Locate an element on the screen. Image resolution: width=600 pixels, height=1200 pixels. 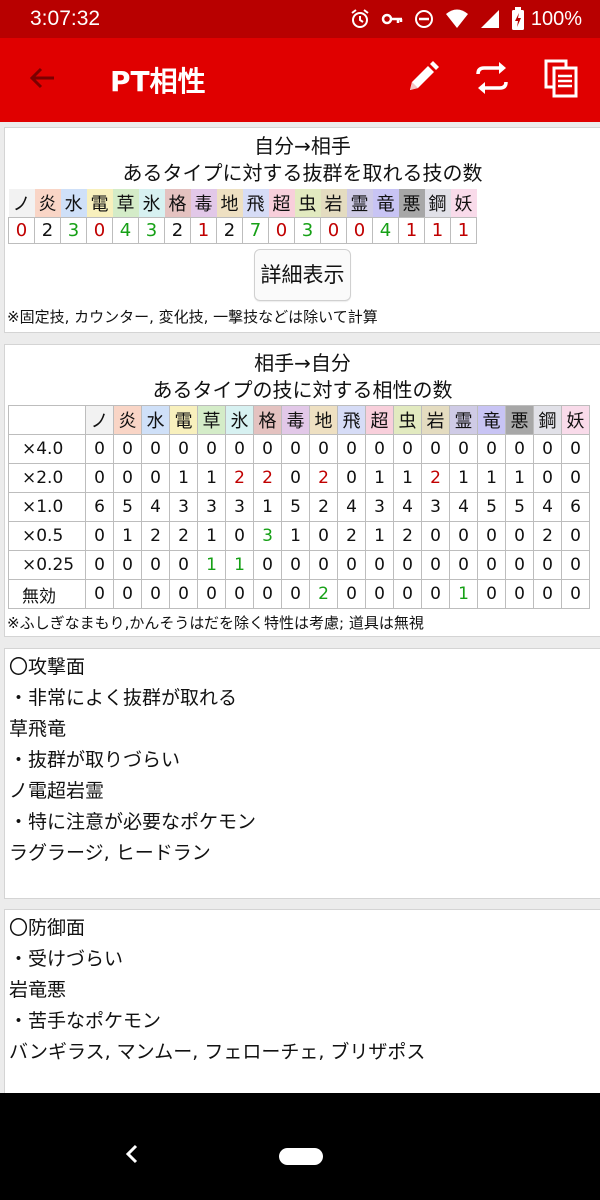
weak-label: ・苦手なポケモン is located at coordinates (85, 1021).